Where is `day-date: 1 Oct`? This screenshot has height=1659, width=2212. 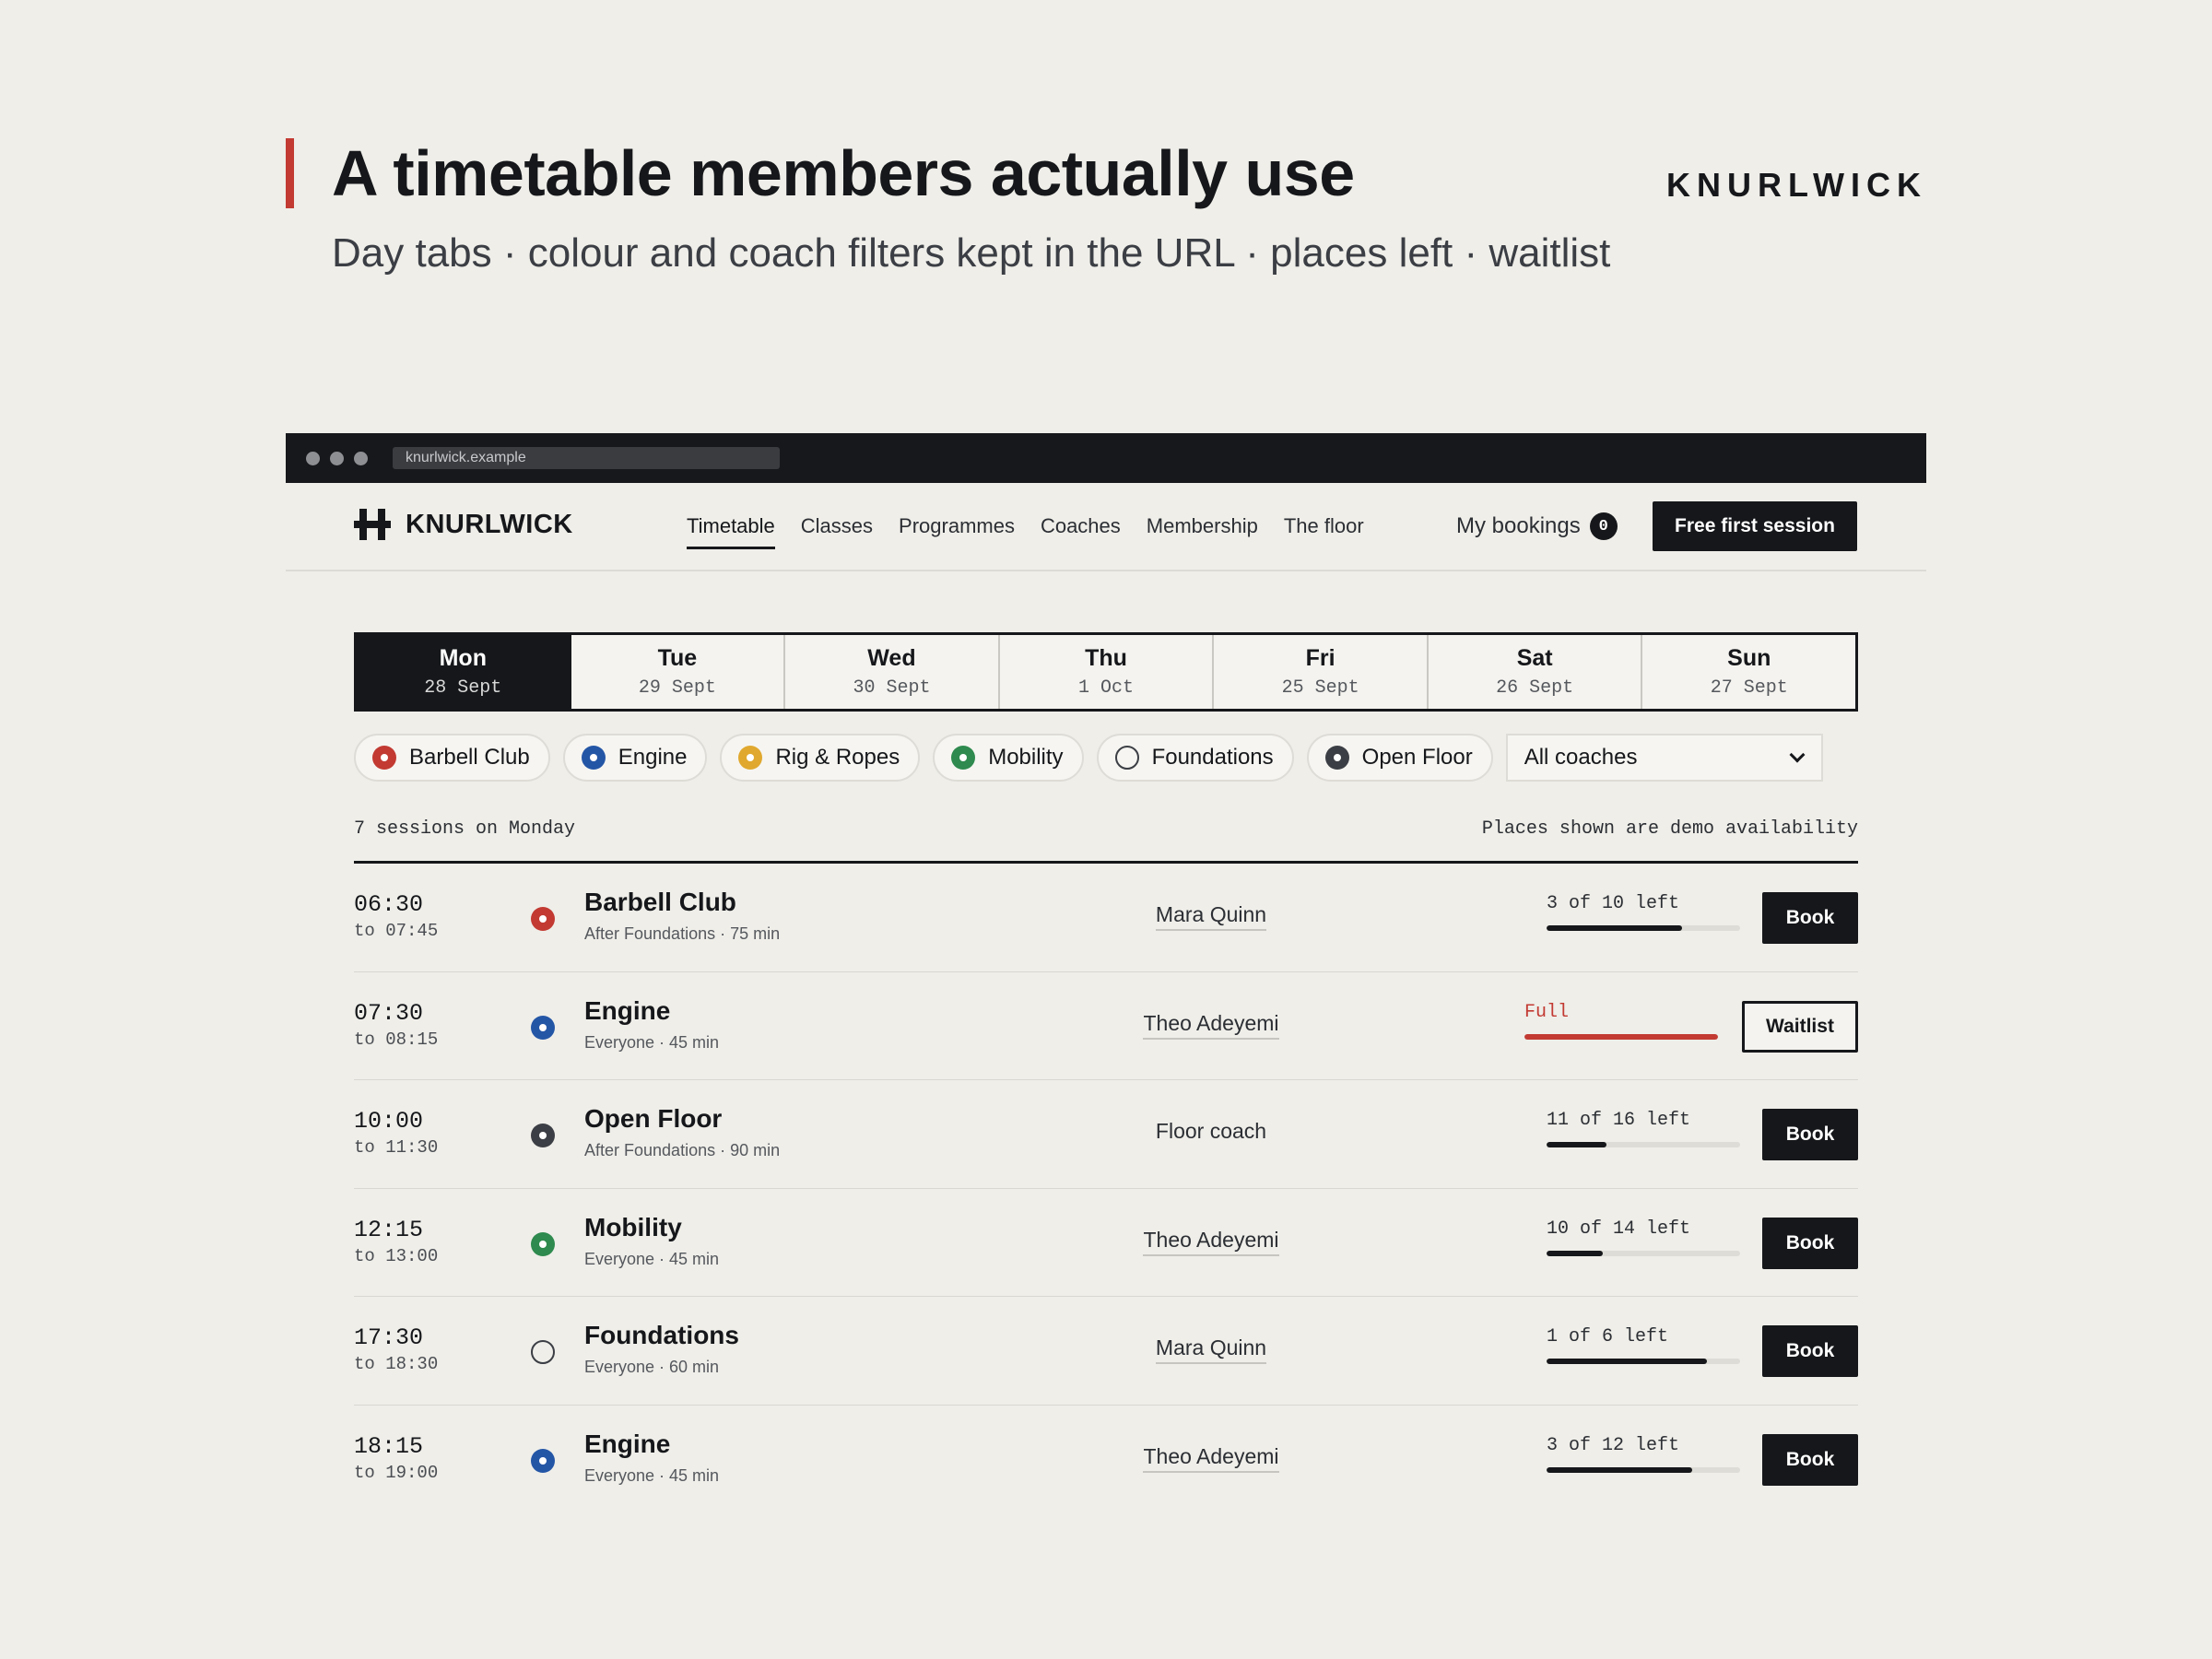
day-date: 1 Oct is located at coordinates (1106, 688).